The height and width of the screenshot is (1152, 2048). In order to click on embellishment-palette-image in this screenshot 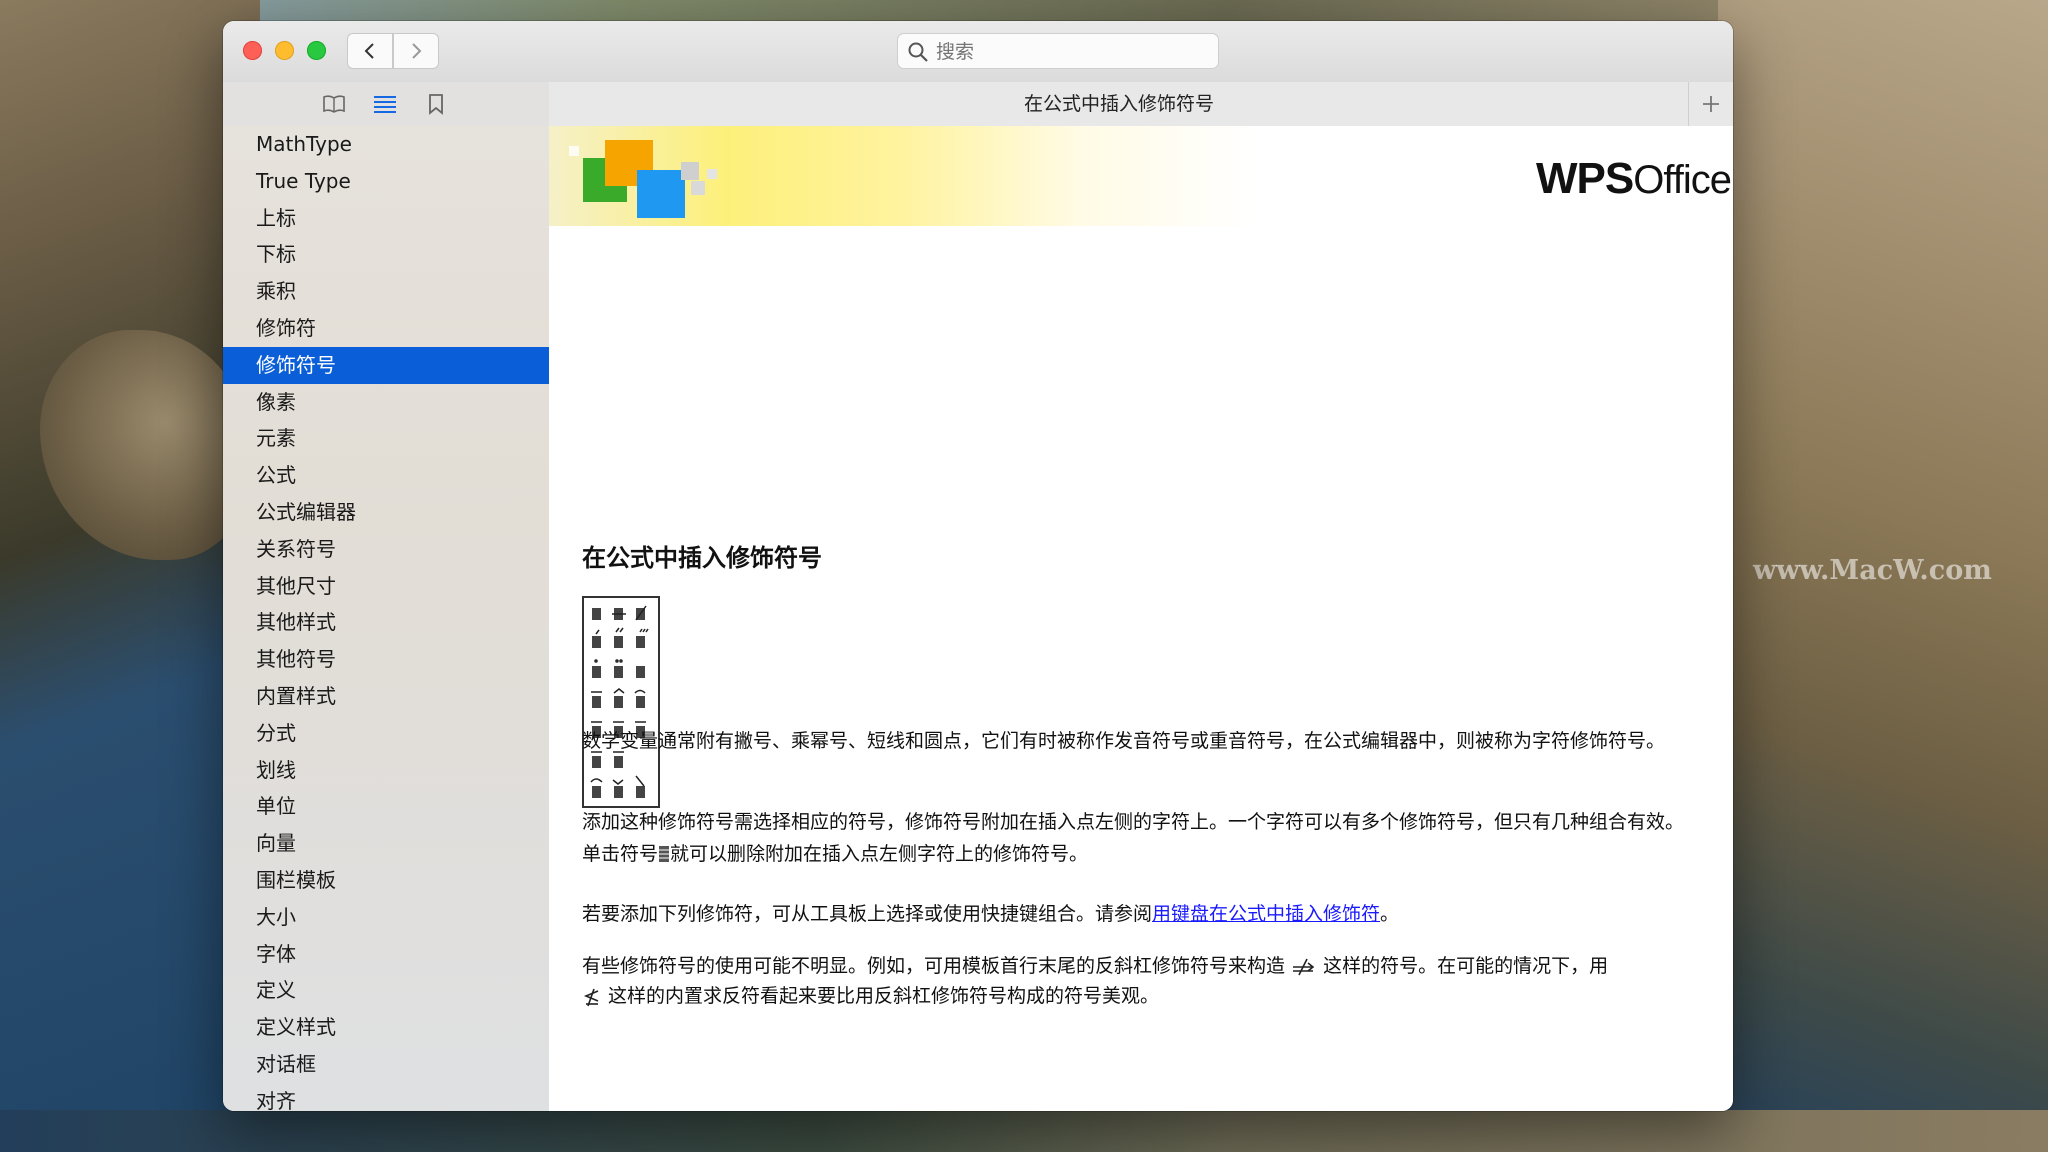, I will do `click(621, 702)`.